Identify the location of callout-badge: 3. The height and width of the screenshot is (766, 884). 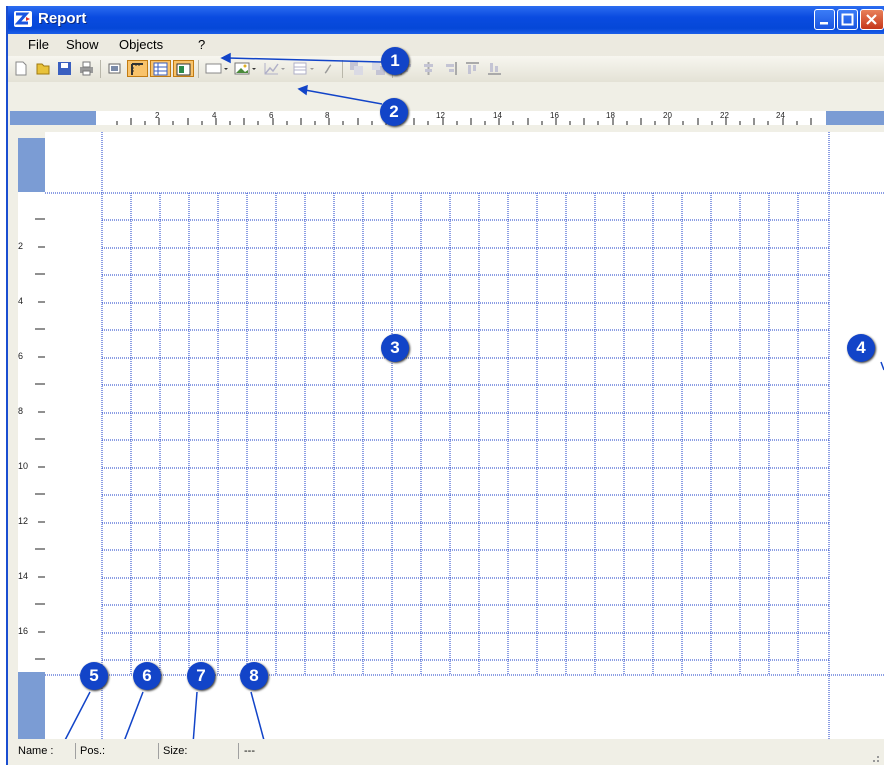
(395, 348).